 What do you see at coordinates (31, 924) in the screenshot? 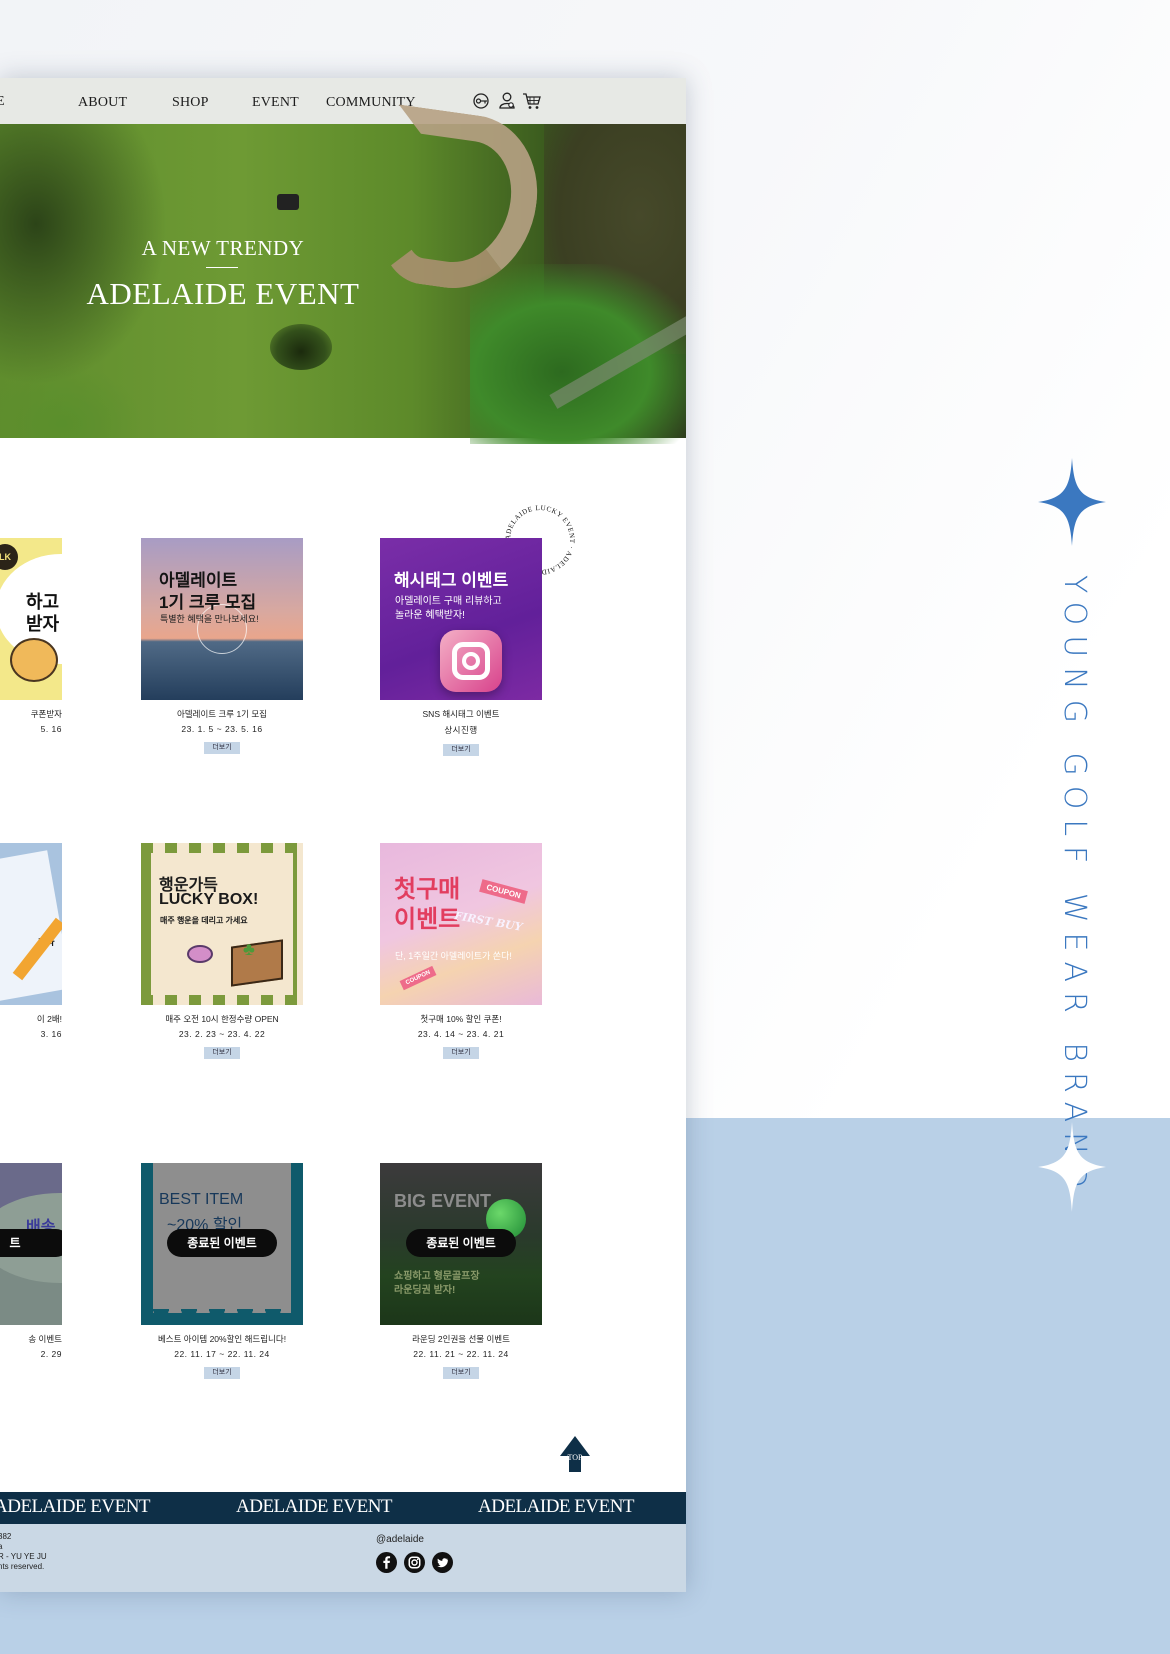
I see `event-thumbnail: 가자` at bounding box center [31, 924].